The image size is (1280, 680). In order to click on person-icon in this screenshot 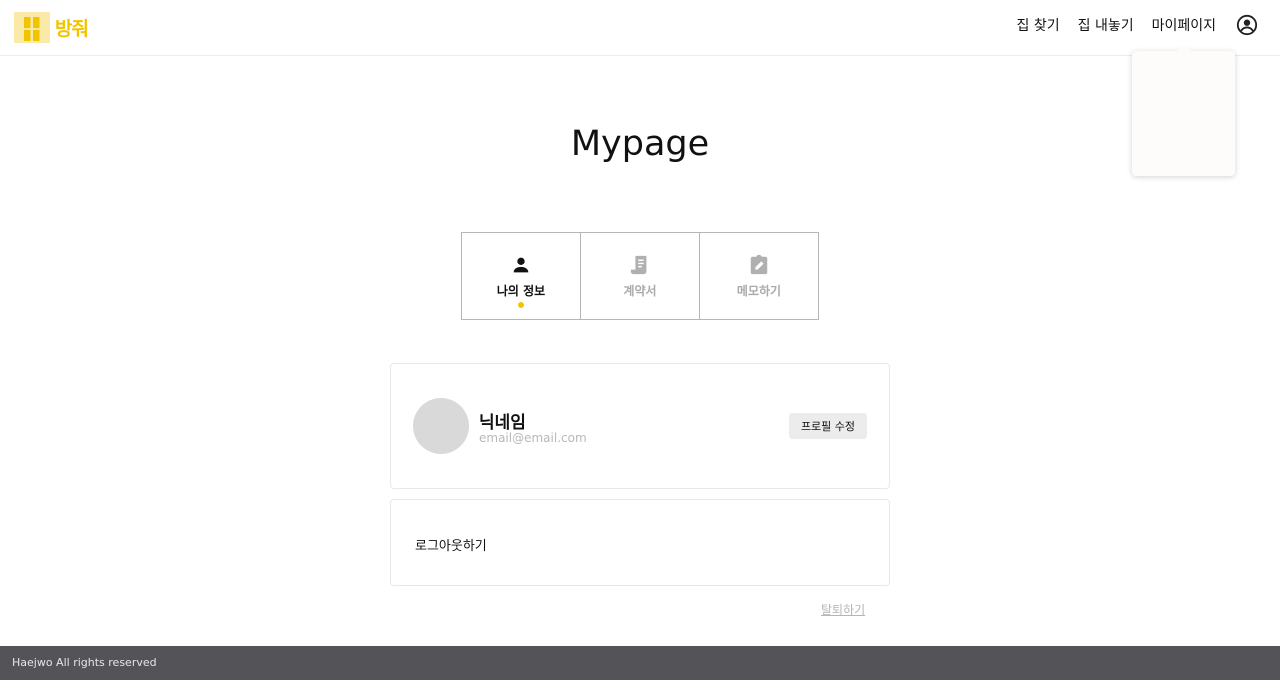, I will do `click(521, 265)`.